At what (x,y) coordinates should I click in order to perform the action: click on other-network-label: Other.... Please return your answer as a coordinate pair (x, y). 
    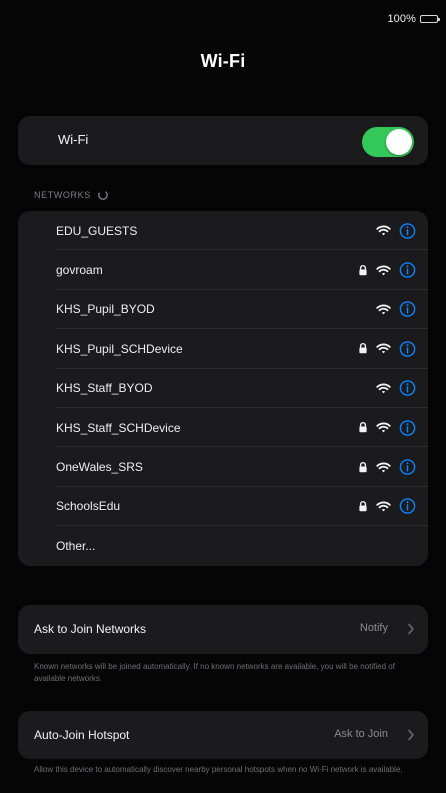
    Looking at the image, I should click on (76, 545).